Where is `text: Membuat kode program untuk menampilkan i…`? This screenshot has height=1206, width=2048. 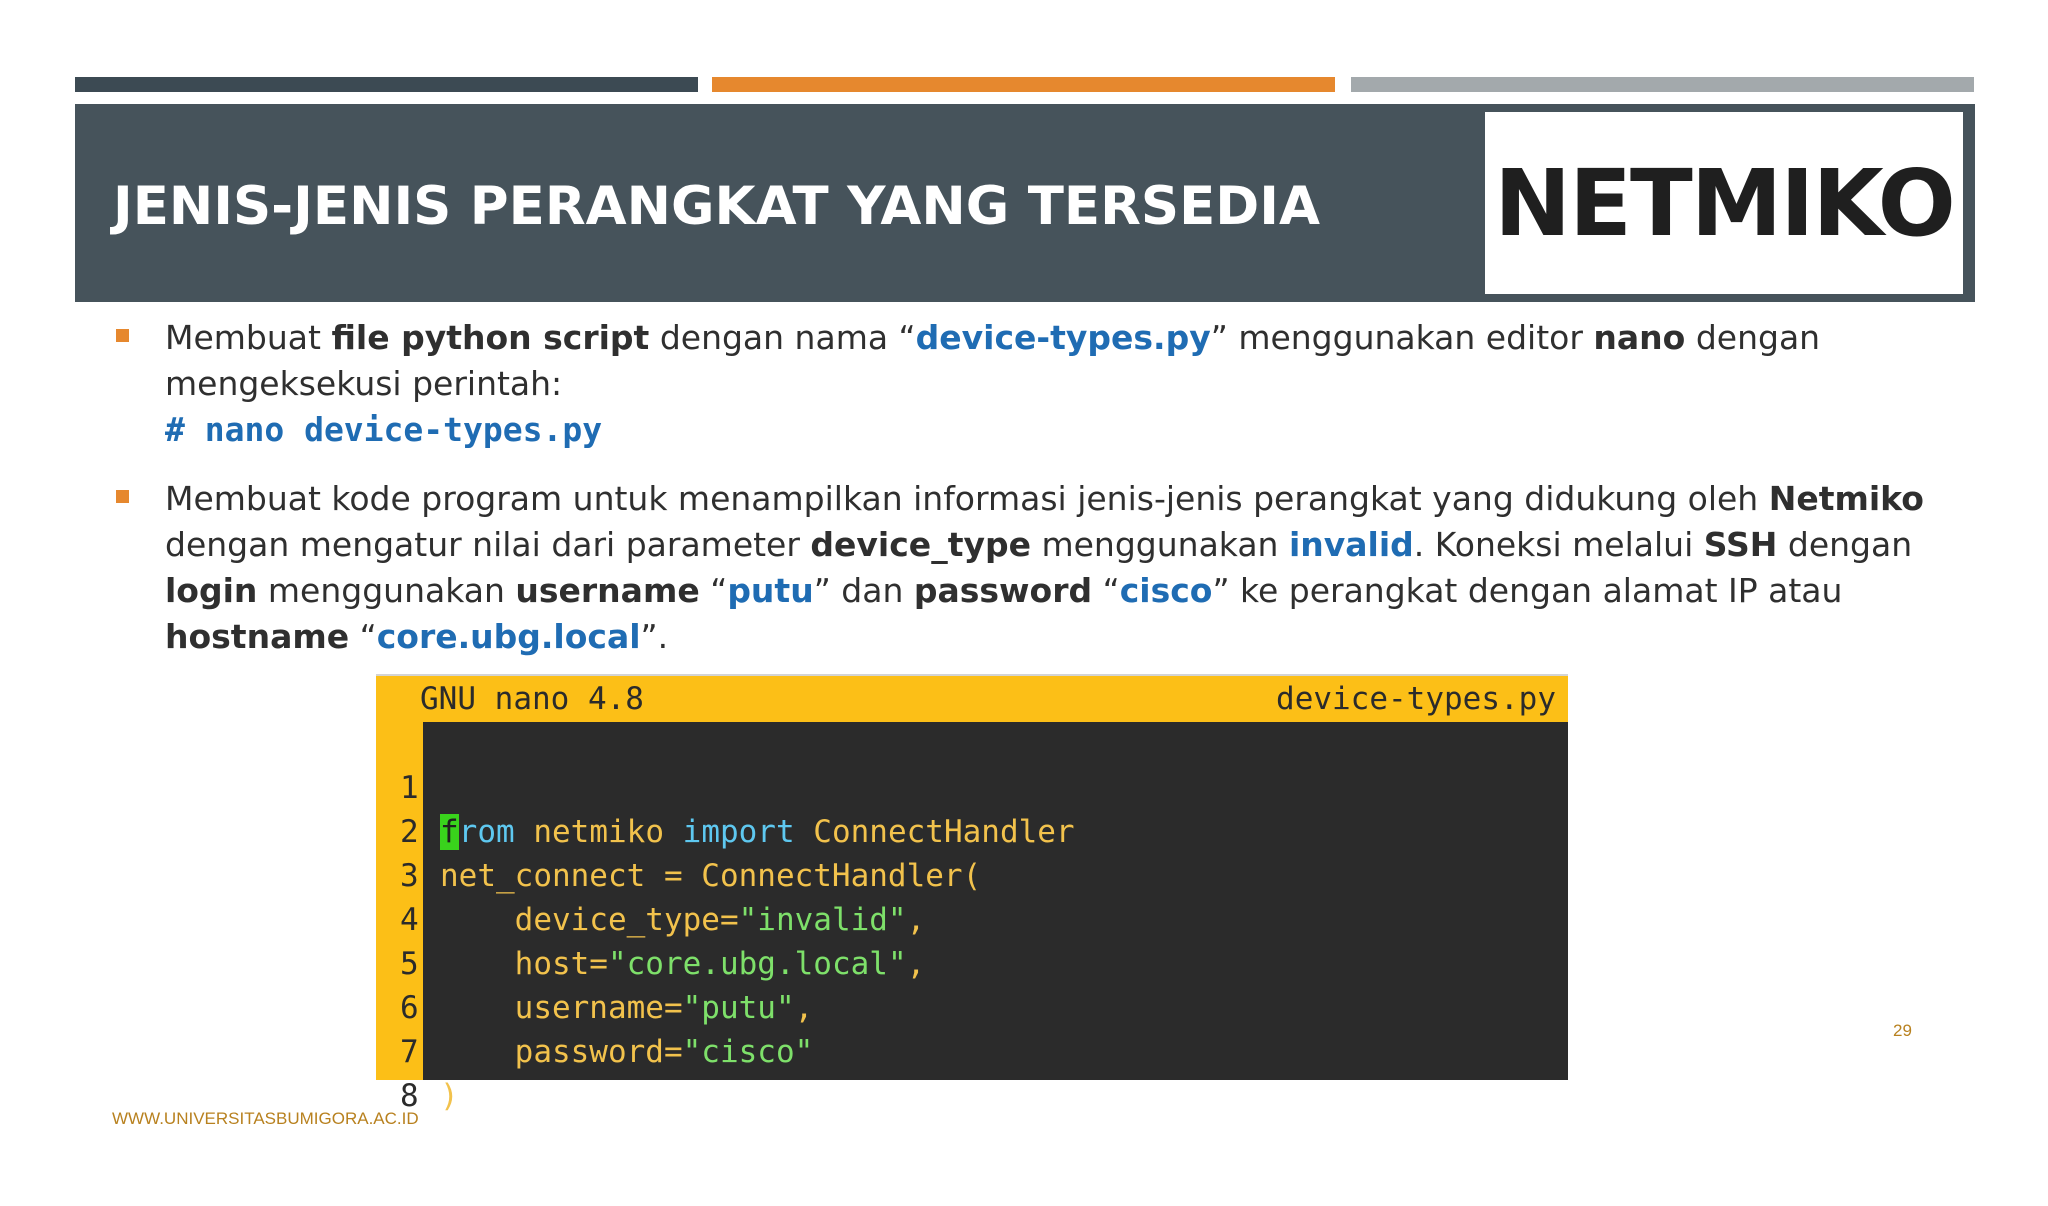
text: Membuat kode program untuk menampilkan i… is located at coordinates (967, 498).